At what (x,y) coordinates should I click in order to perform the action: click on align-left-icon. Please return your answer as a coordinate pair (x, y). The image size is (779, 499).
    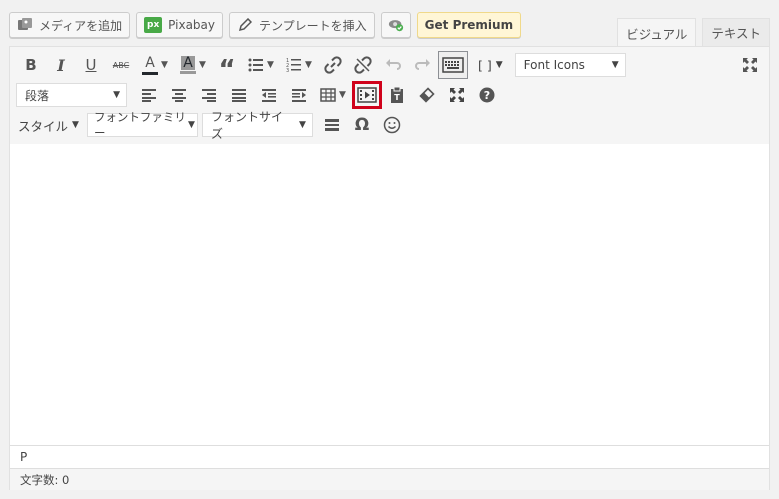
    Looking at the image, I should click on (149, 95).